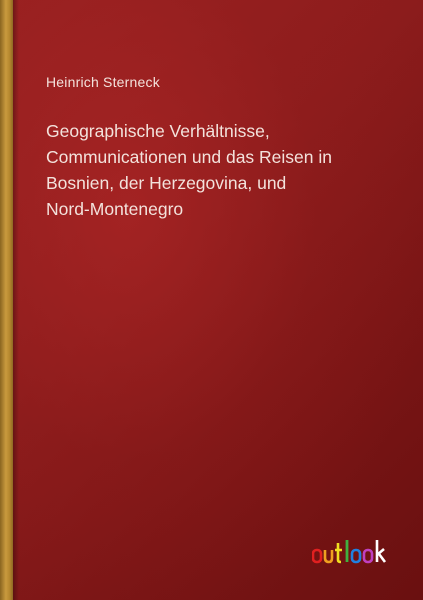 This screenshot has height=600, width=423. Describe the element at coordinates (349, 552) in the screenshot. I see `outlook-logo-icon` at that location.